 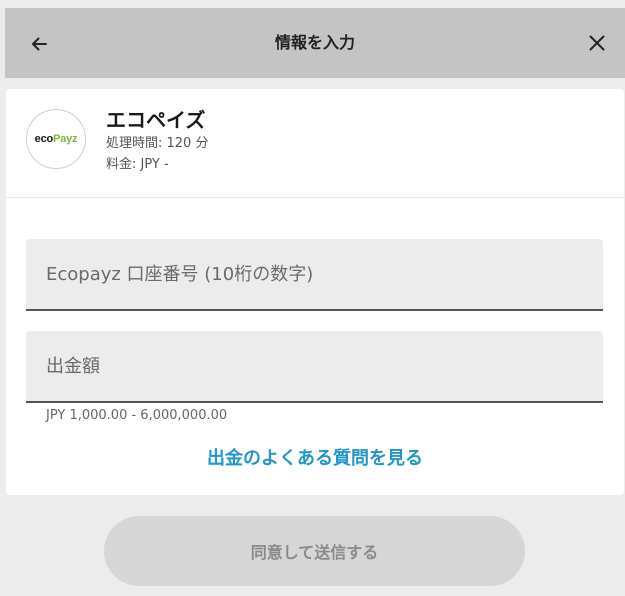 I want to click on logo-wordmark: ecoPayz, so click(x=56, y=139).